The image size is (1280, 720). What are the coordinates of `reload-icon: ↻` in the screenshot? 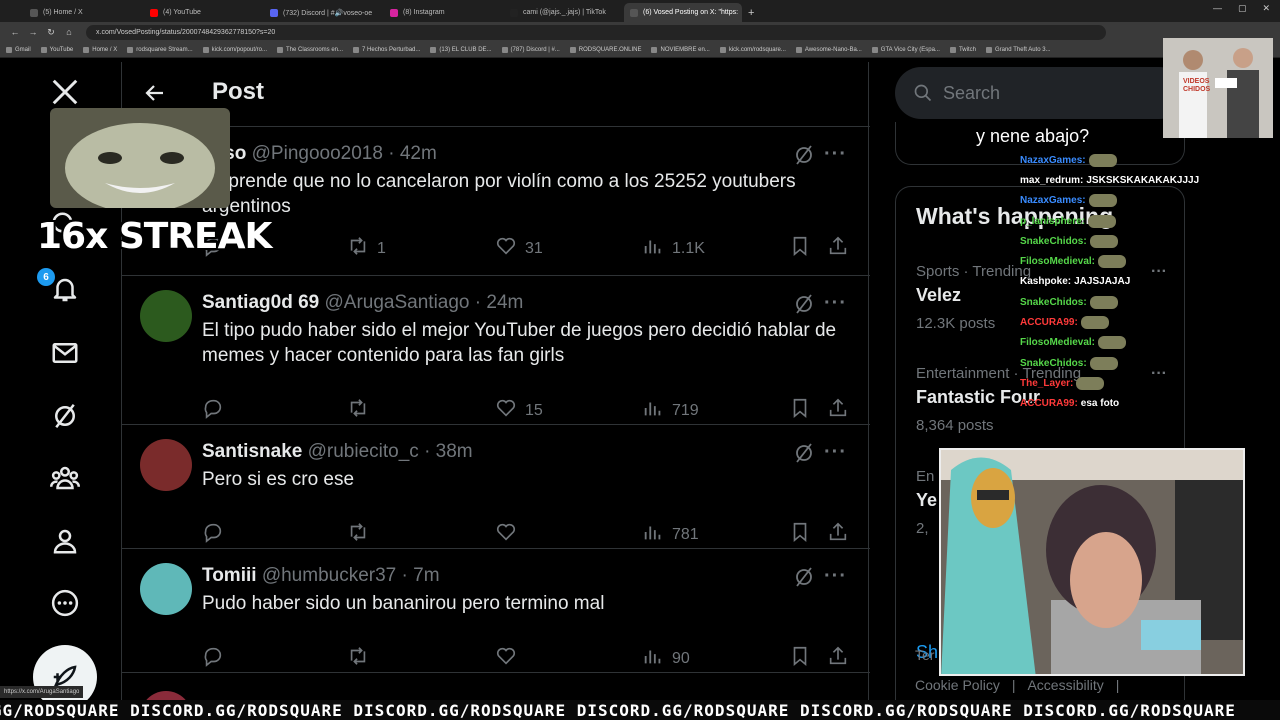 It's located at (51, 32).